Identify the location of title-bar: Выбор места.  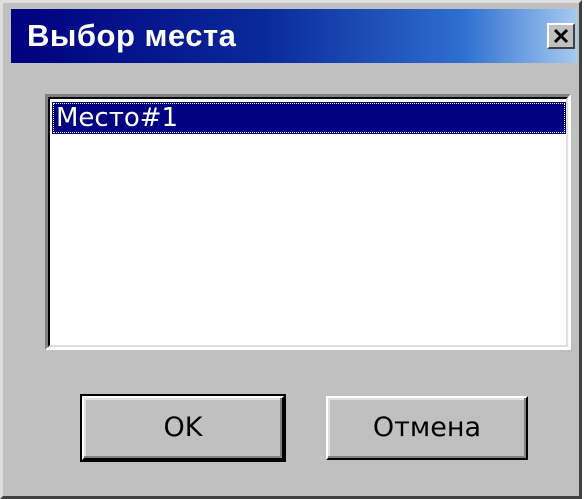
(294, 36).